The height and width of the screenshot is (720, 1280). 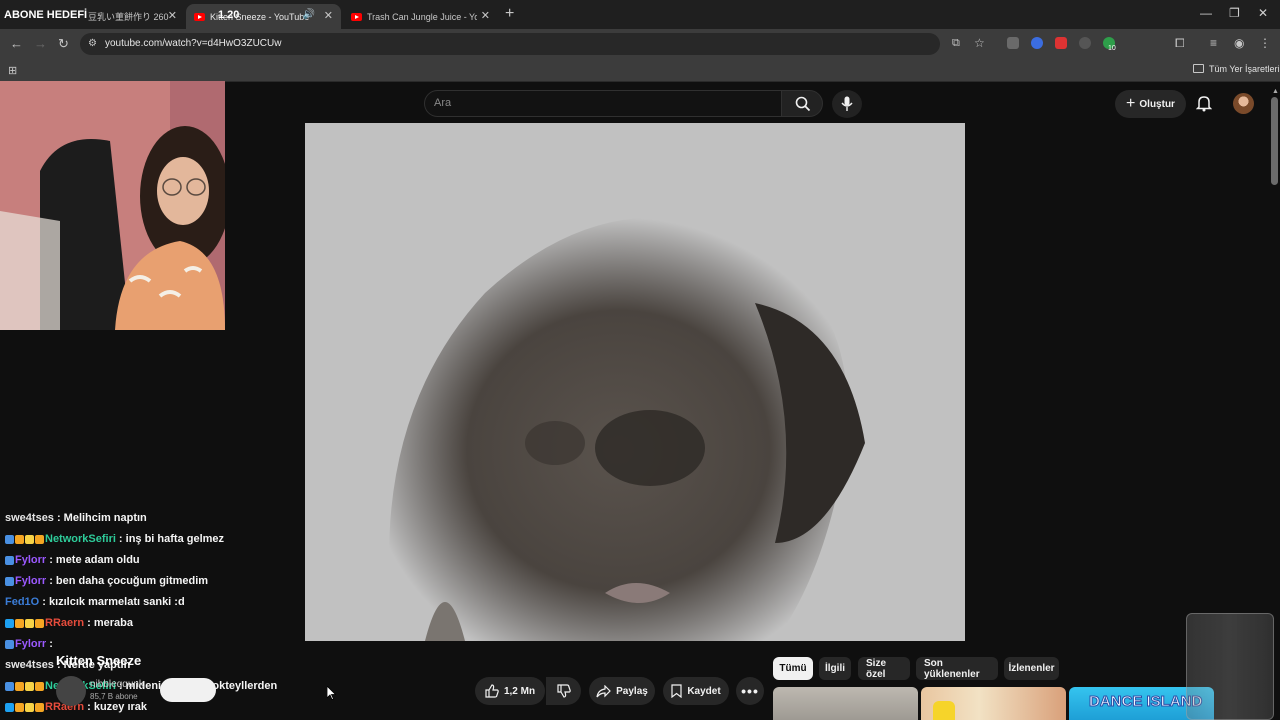 I want to click on search-button, so click(x=802, y=103).